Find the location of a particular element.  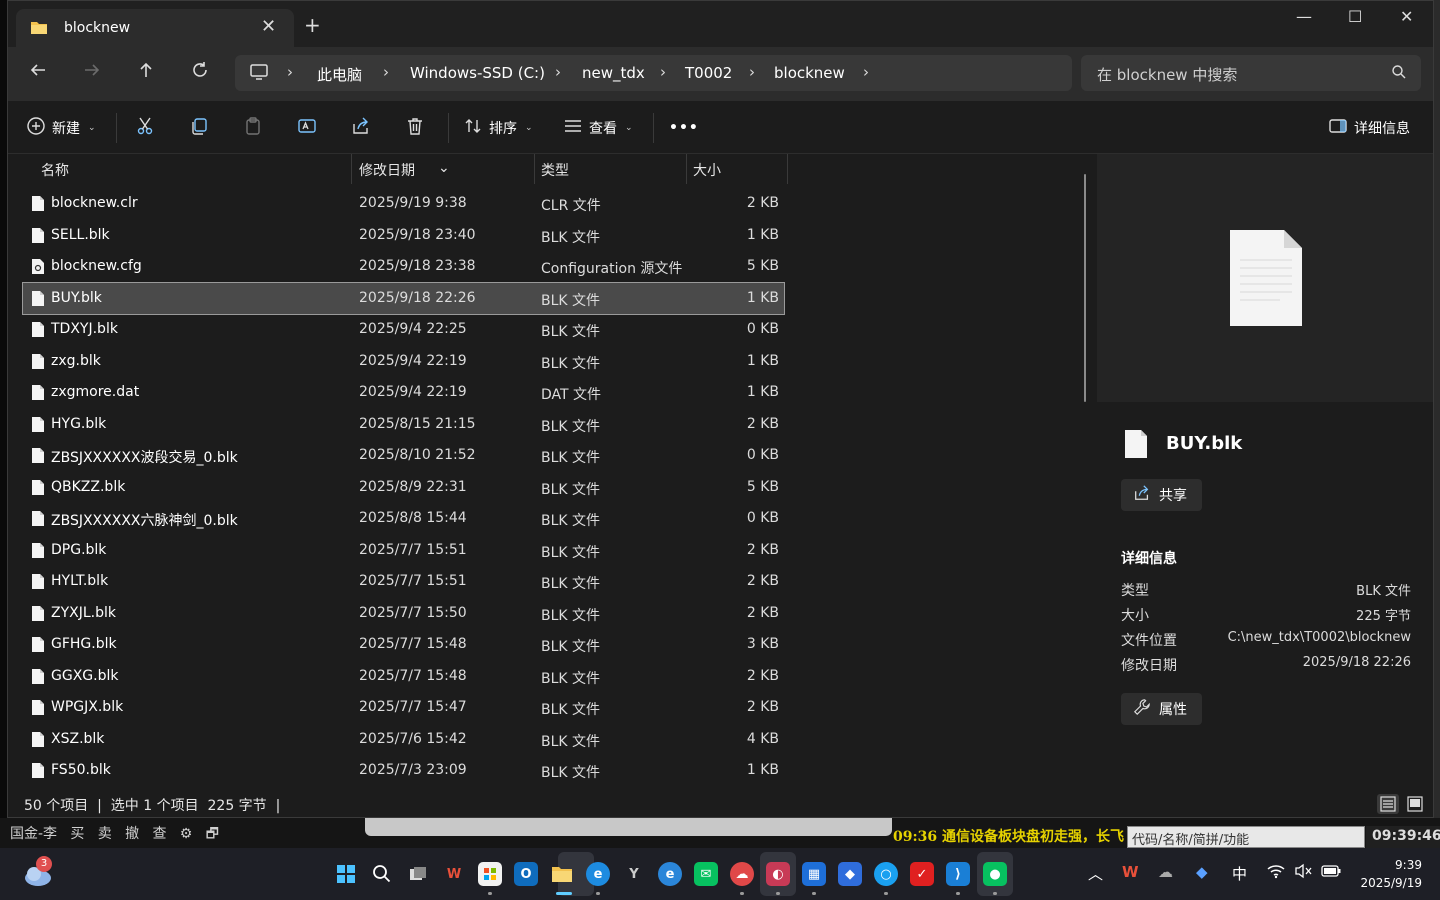

start-icon is located at coordinates (346, 874).